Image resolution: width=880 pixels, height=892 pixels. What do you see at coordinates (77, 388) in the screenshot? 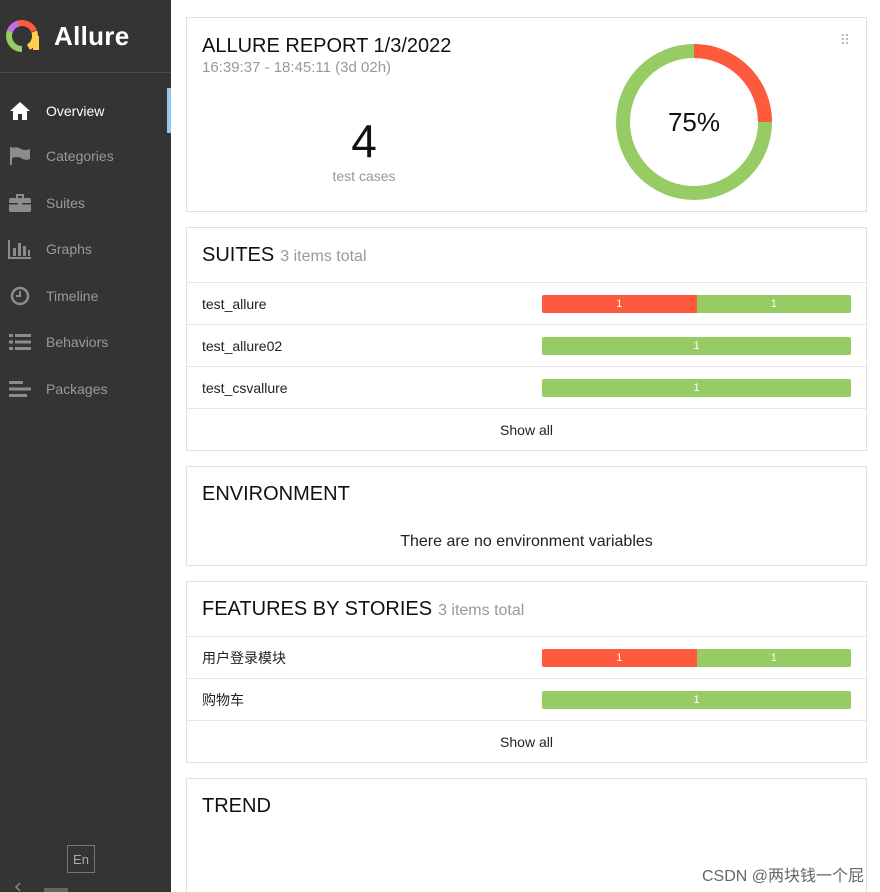
I see `sidebar-item-label: Packages` at bounding box center [77, 388].